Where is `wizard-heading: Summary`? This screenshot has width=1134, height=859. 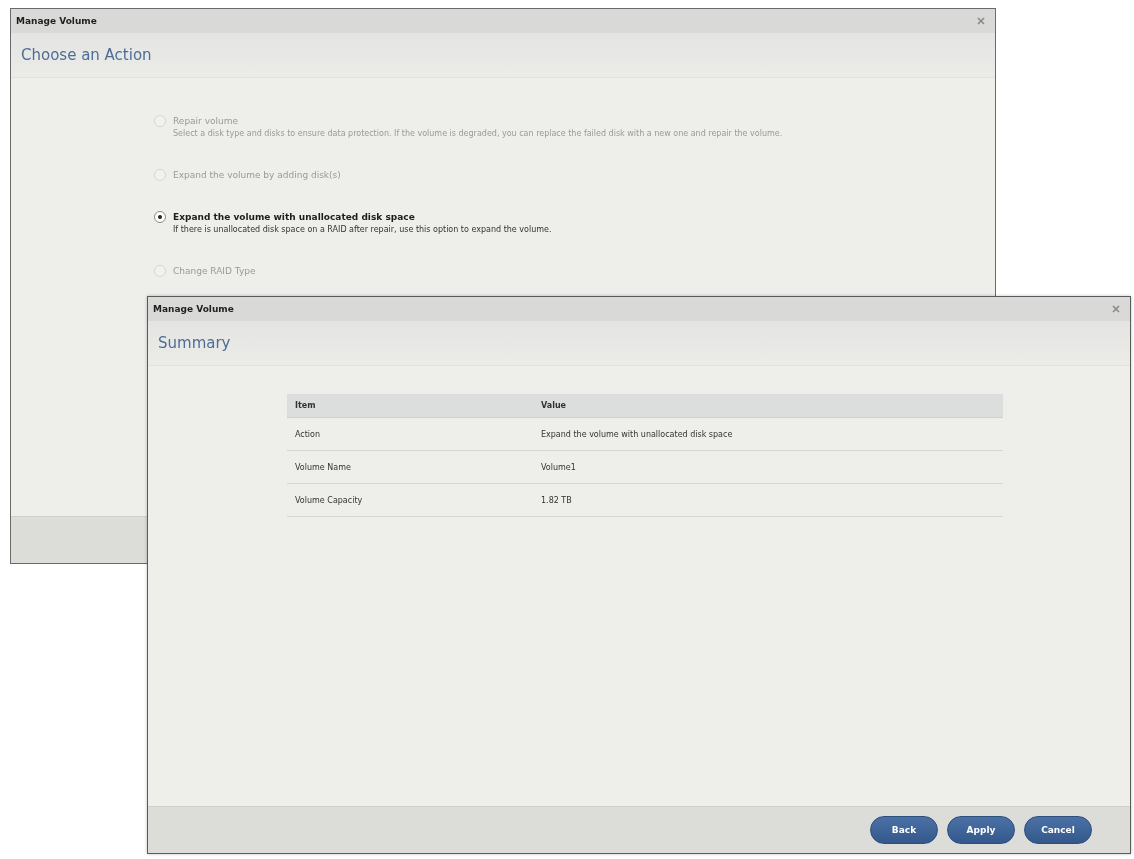 wizard-heading: Summary is located at coordinates (194, 343).